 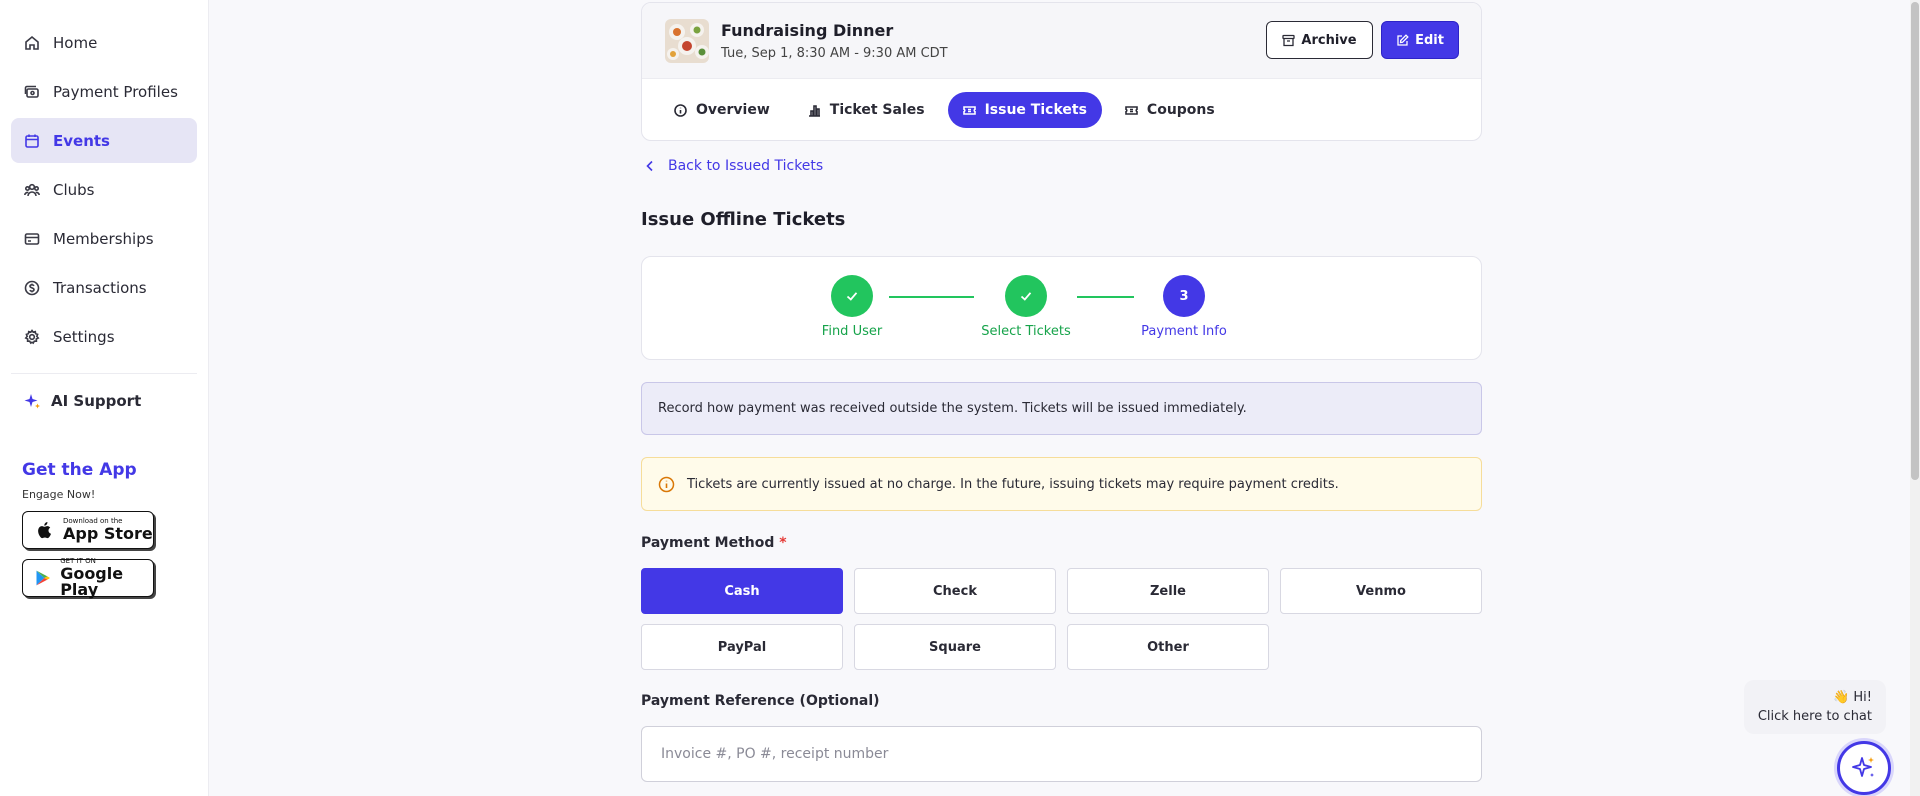 What do you see at coordinates (742, 647) in the screenshot?
I see `payment-option-paypal: PayPal` at bounding box center [742, 647].